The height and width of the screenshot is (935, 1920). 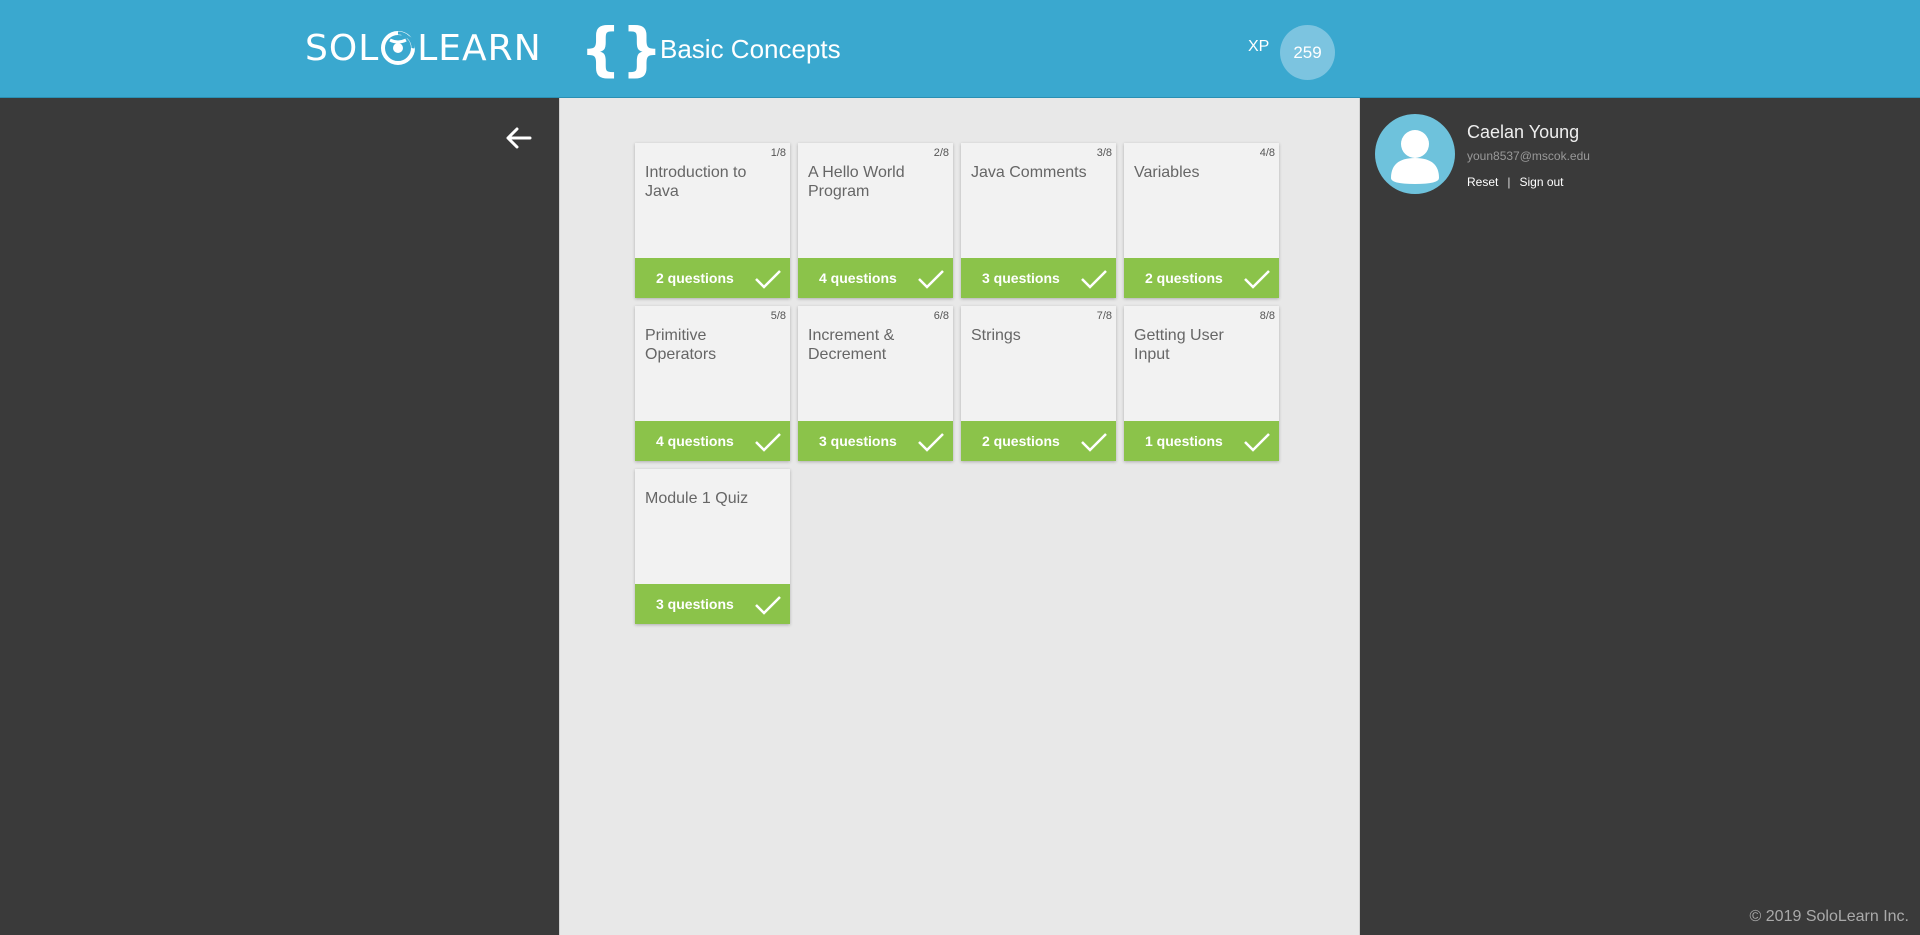 What do you see at coordinates (697, 498) in the screenshot?
I see `lesson-title: Module 1 Quiz` at bounding box center [697, 498].